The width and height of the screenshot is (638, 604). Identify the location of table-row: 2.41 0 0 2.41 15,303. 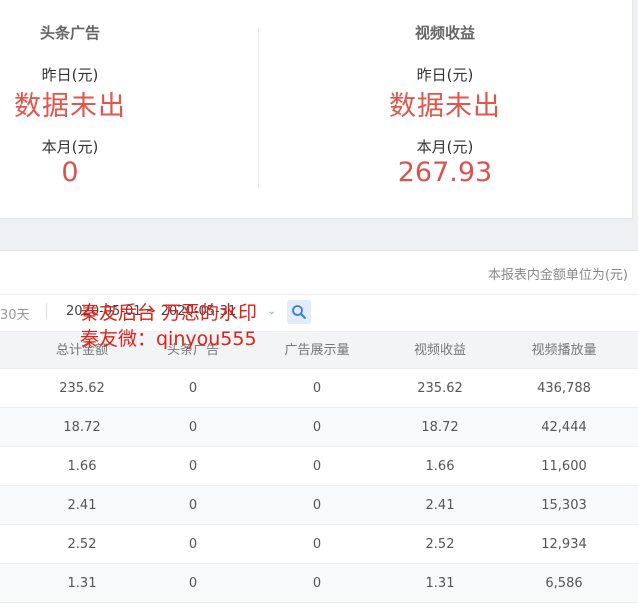
(319, 505).